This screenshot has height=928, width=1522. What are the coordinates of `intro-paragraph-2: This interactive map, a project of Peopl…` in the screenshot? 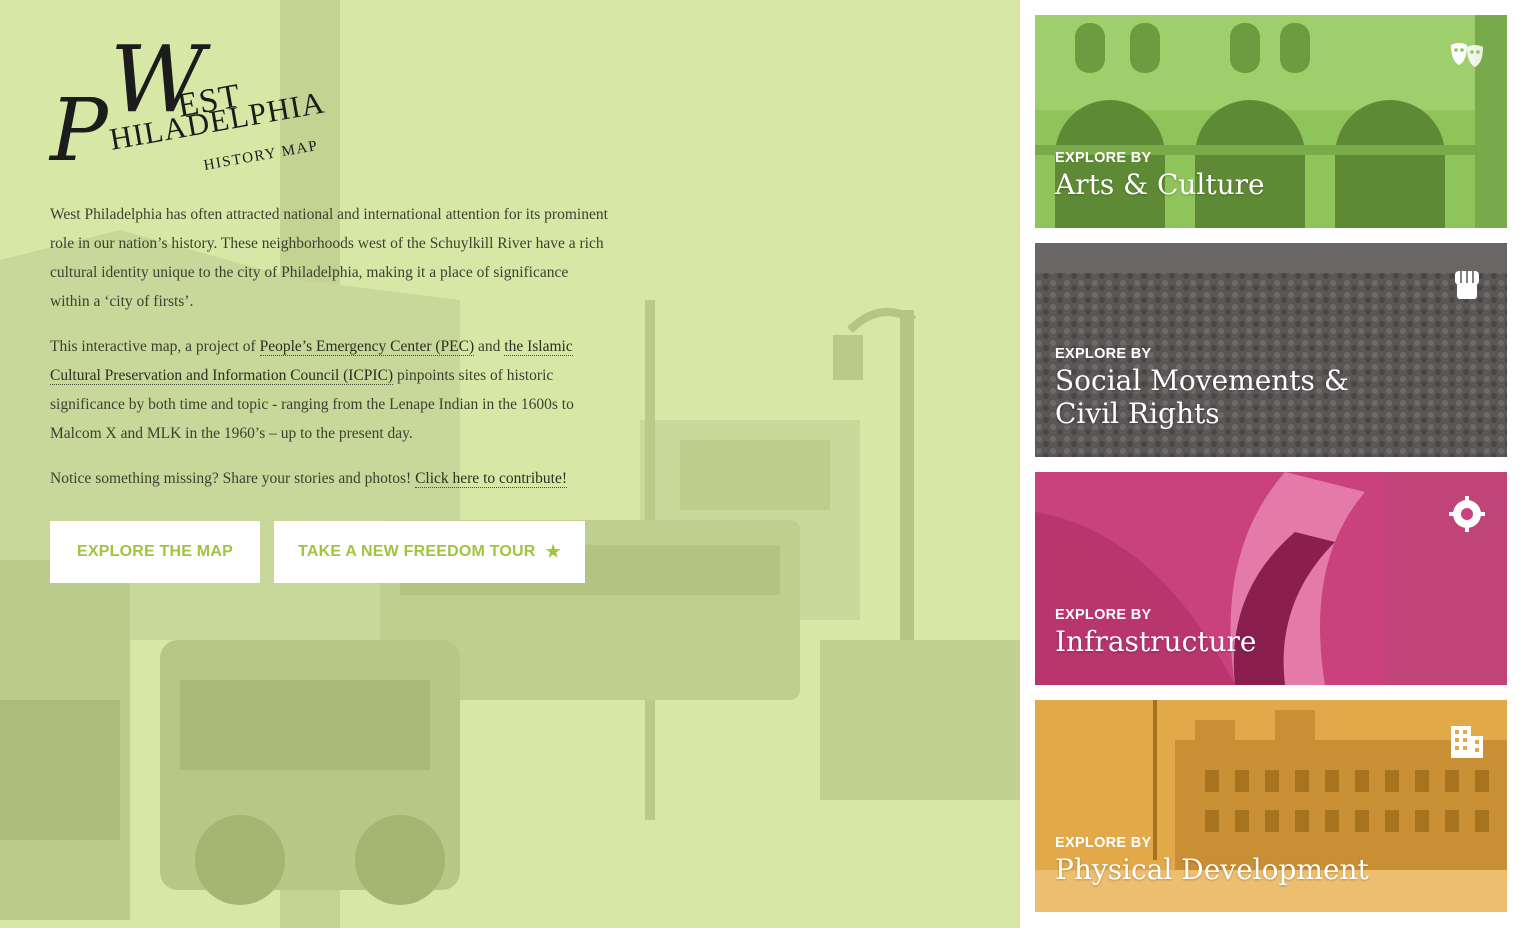 It's located at (330, 390).